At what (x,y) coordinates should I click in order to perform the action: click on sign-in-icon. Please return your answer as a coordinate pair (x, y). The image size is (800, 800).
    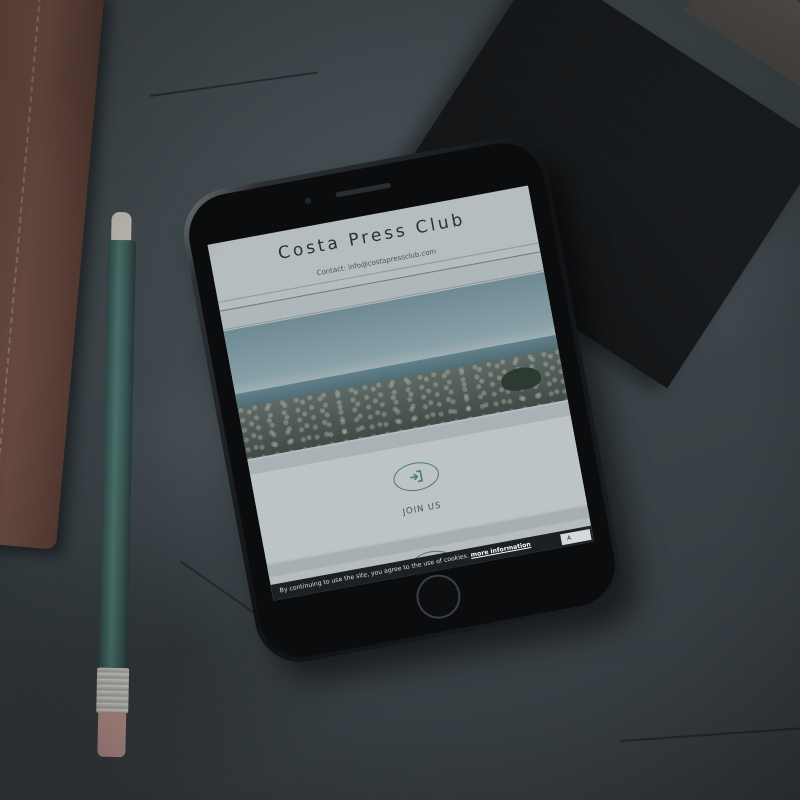
    Looking at the image, I should click on (416, 476).